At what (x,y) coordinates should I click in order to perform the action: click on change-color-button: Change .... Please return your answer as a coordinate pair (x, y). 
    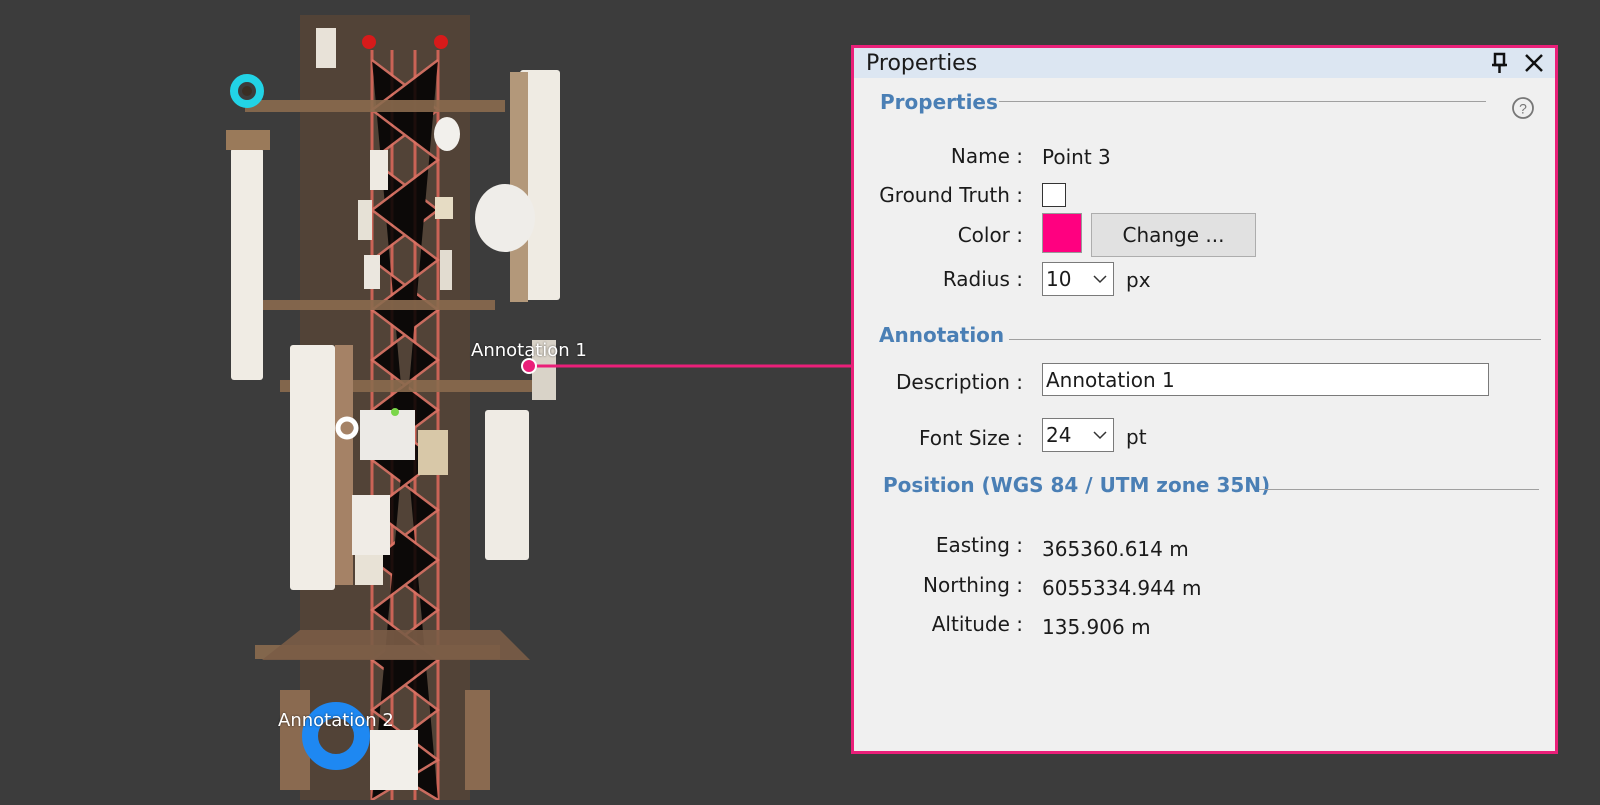
    Looking at the image, I should click on (1173, 235).